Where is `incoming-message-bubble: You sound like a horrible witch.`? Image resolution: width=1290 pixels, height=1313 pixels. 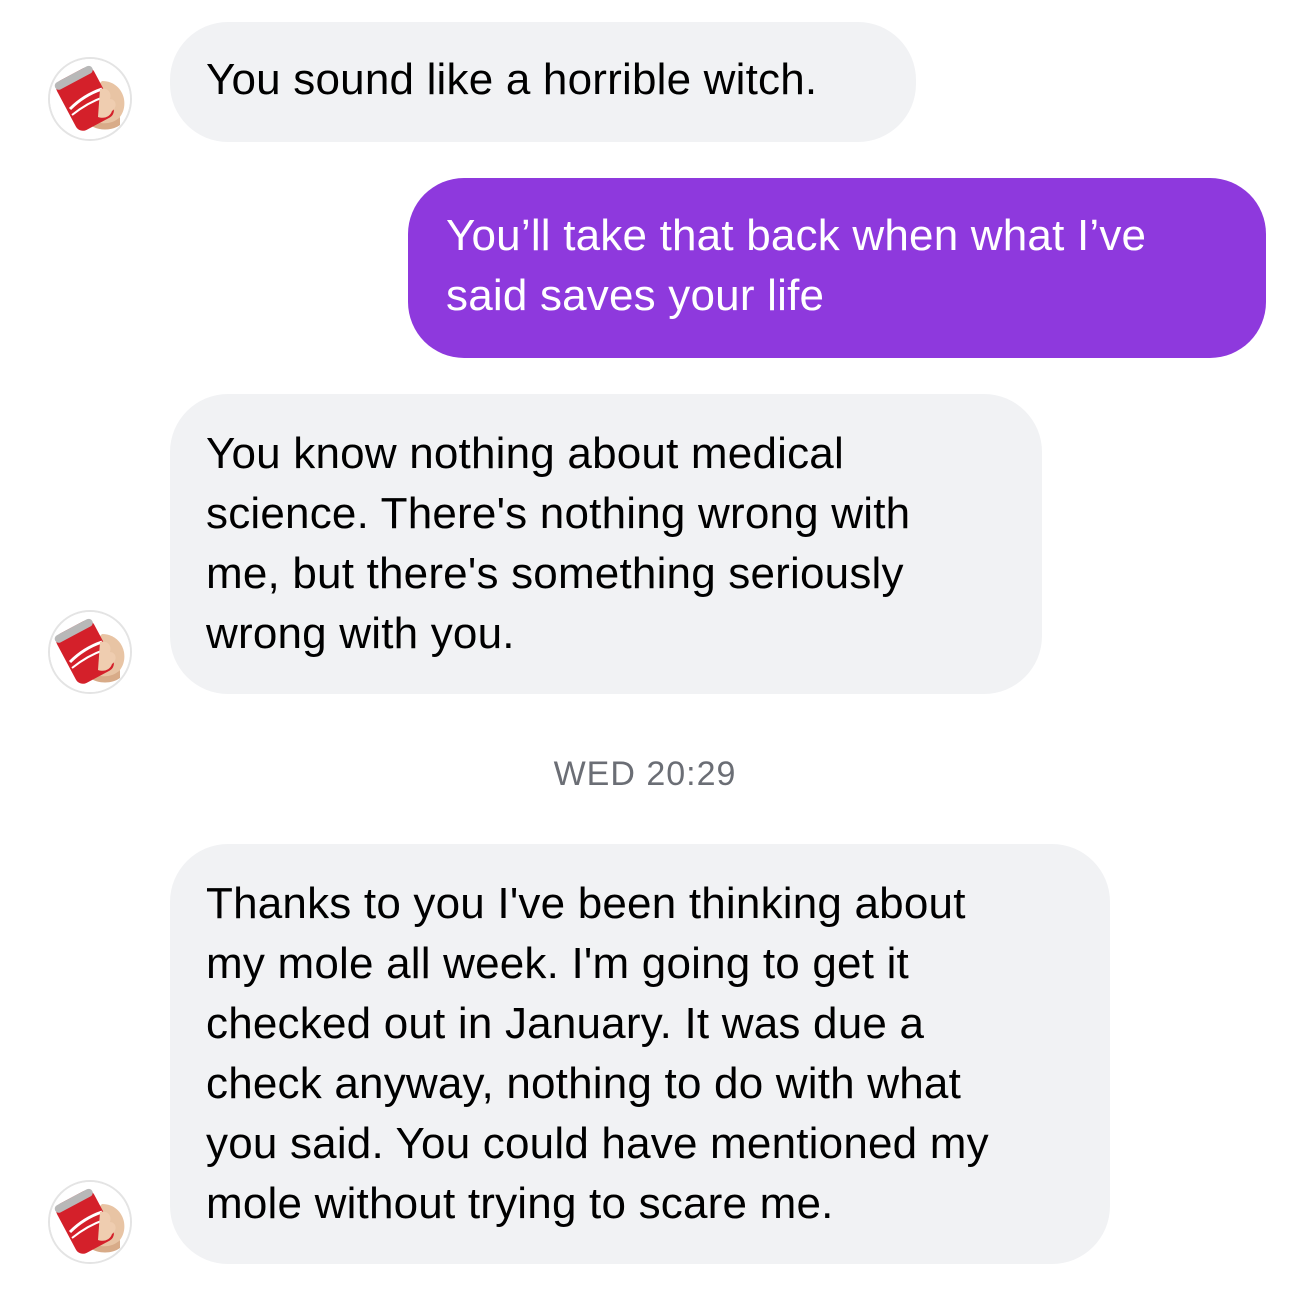 incoming-message-bubble: You sound like a horrible witch. is located at coordinates (543, 82).